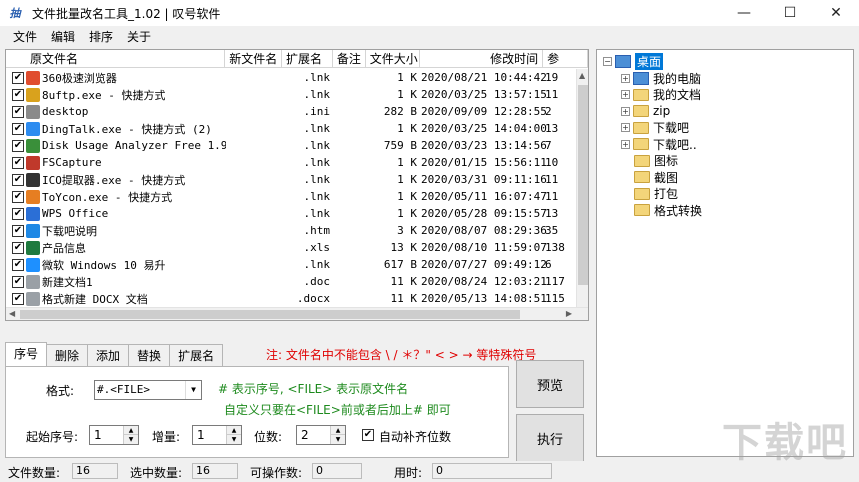 Image resolution: width=859 pixels, height=482 pixels. Describe the element at coordinates (25, 36) in the screenshot. I see `menu-file: 文件` at that location.